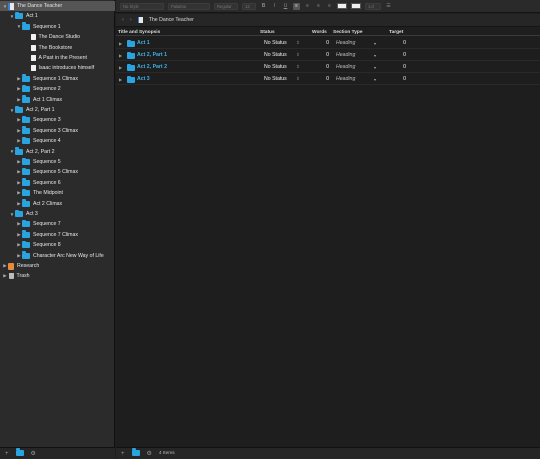 The width and height of the screenshot is (540, 459). Describe the element at coordinates (296, 6) in the screenshot. I see `align-left-icon: ≡` at that location.